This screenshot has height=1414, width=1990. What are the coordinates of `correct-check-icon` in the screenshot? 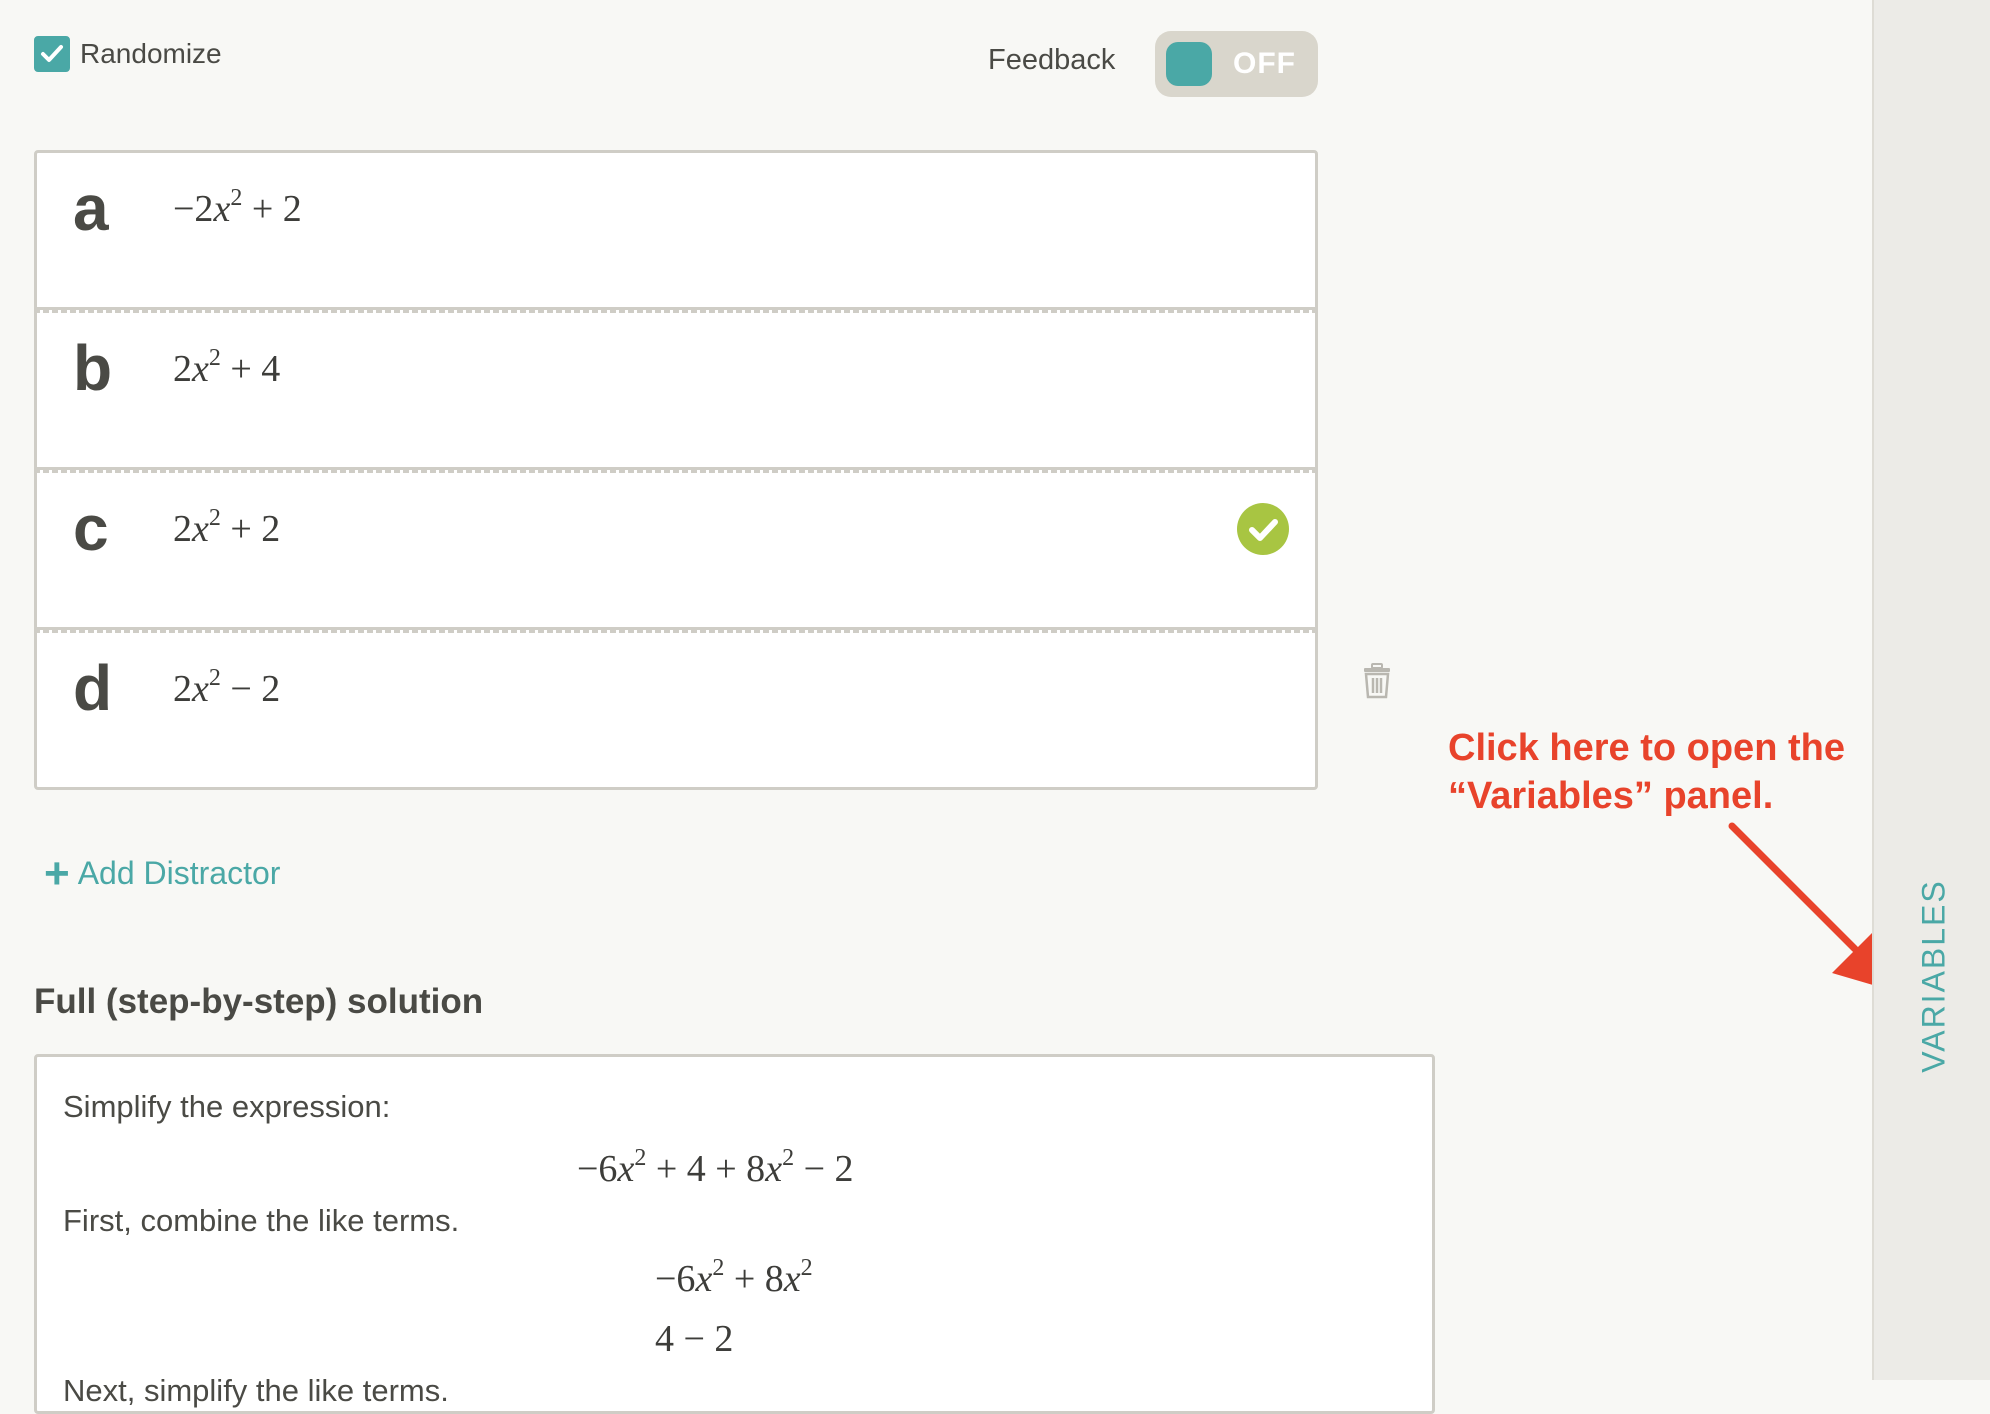 It's located at (1263, 529).